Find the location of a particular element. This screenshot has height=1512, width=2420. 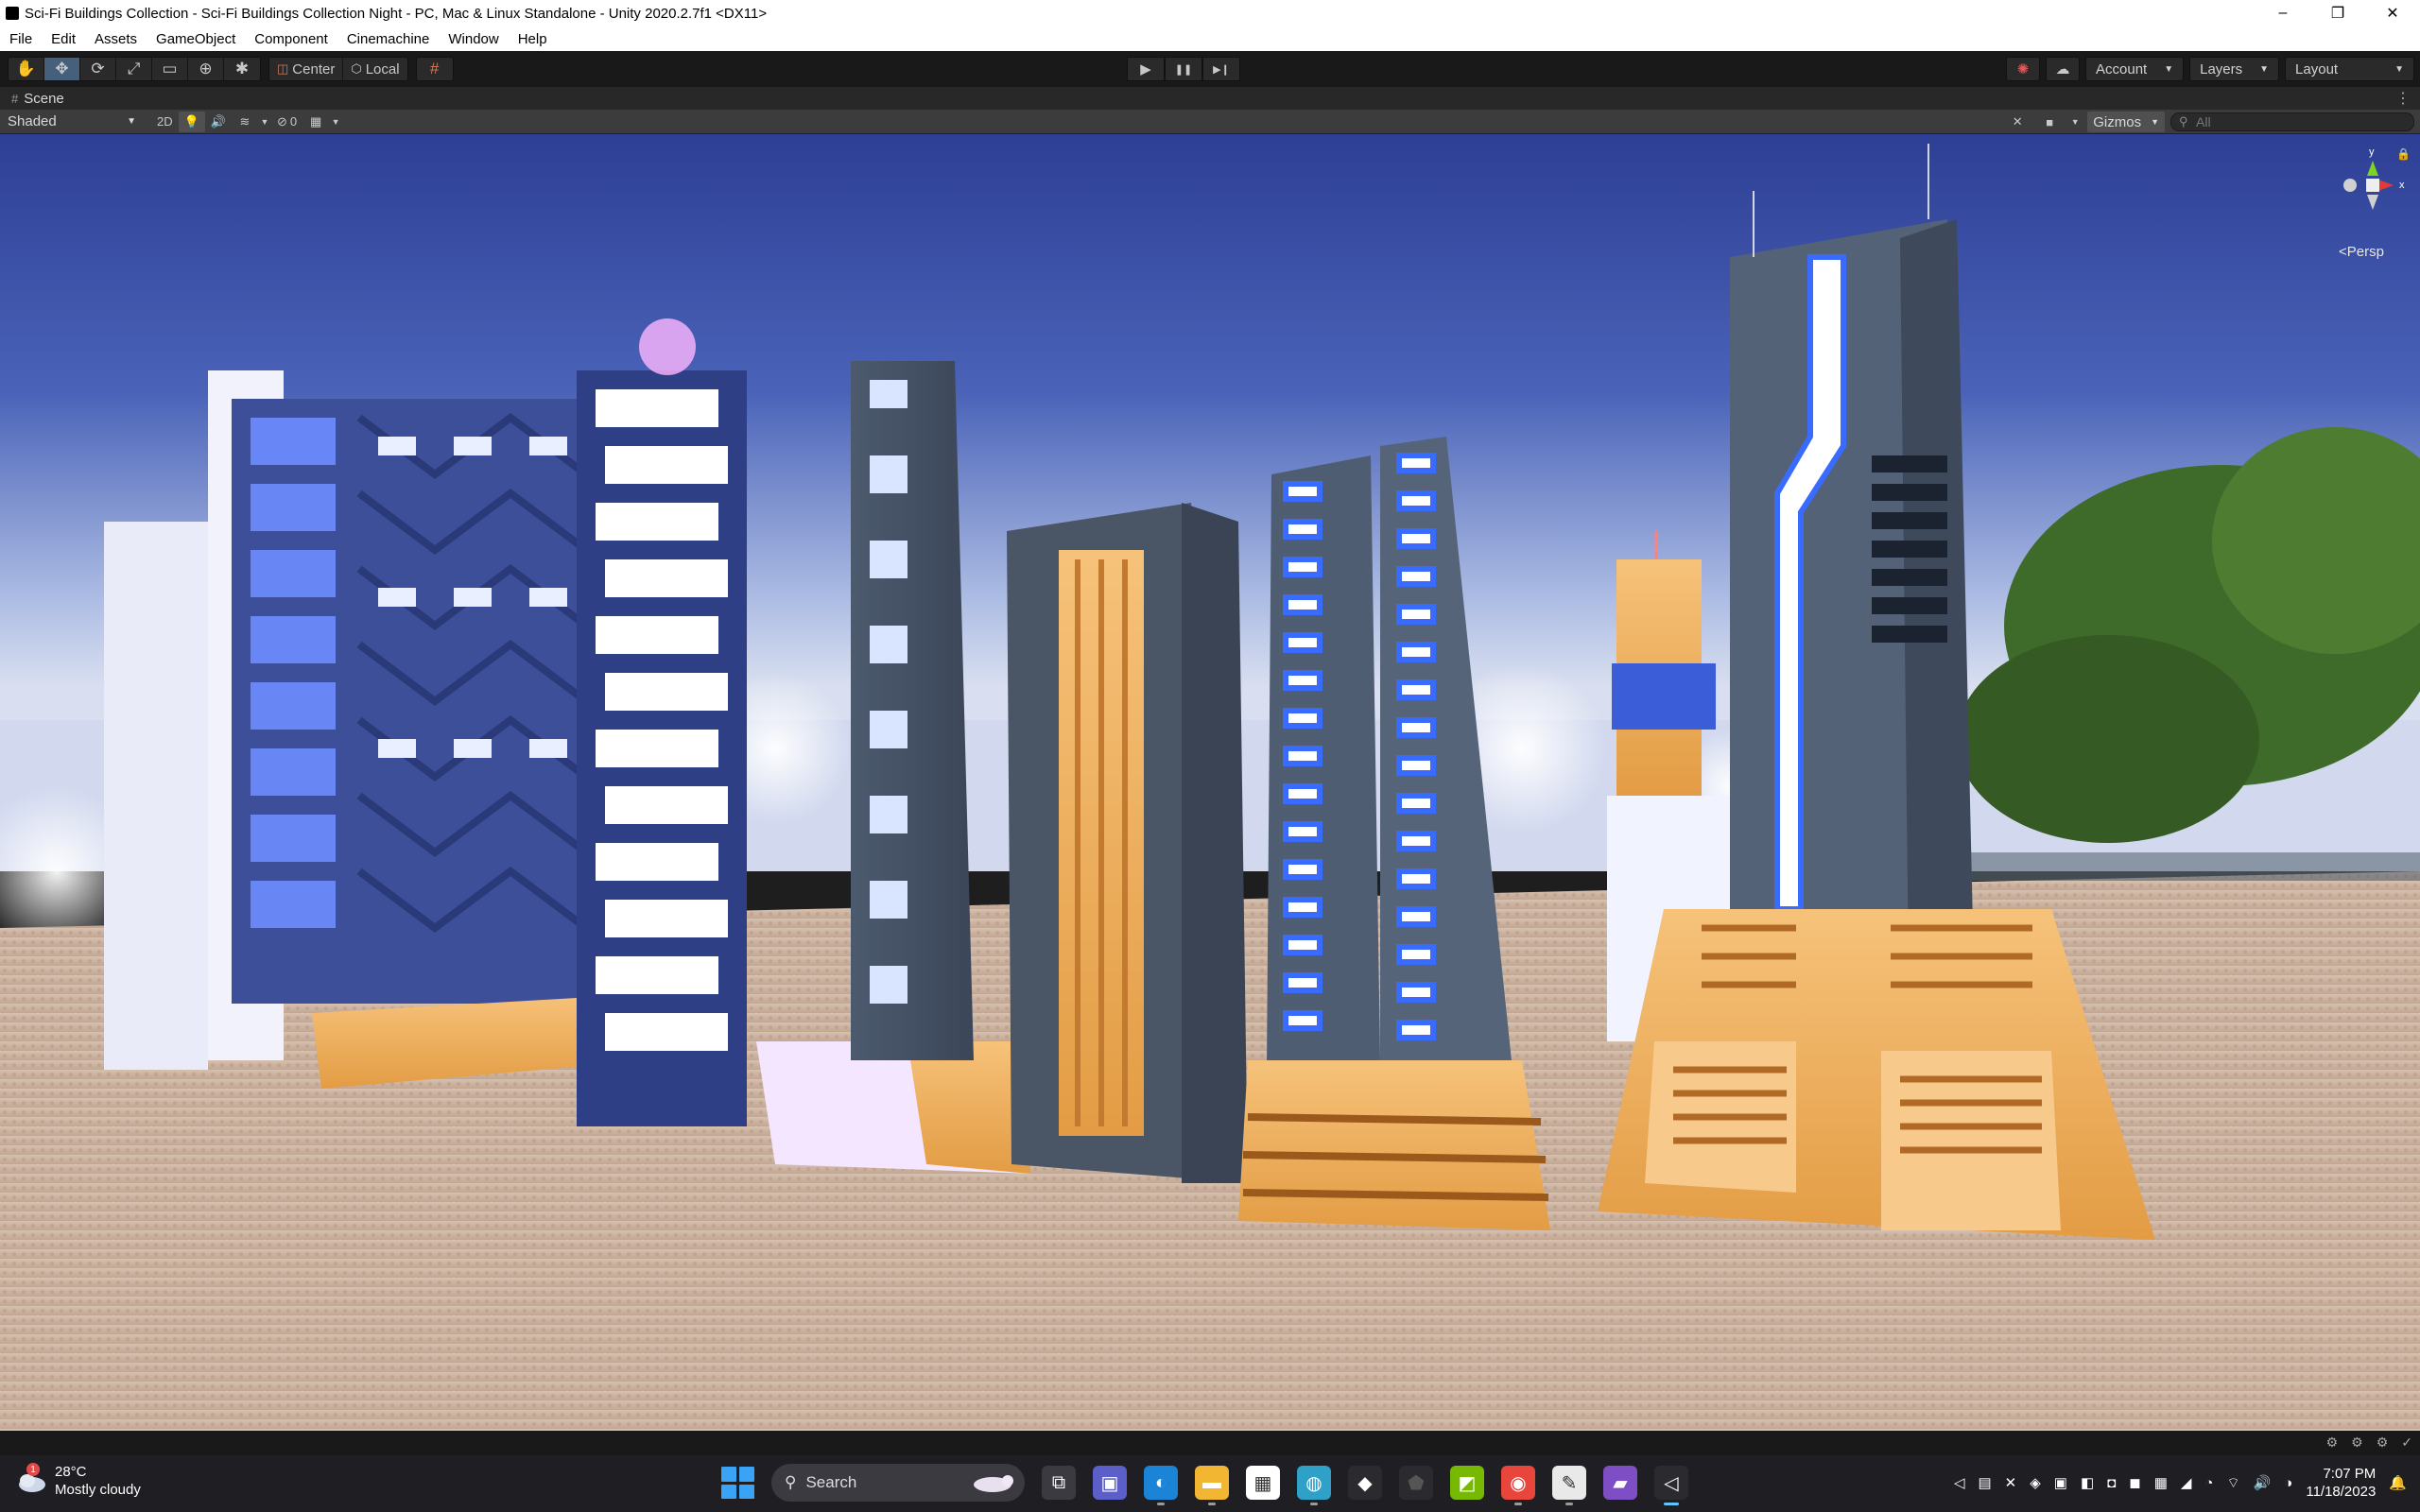

tray-unity-icon: ◁ is located at coordinates (1959, 1482).